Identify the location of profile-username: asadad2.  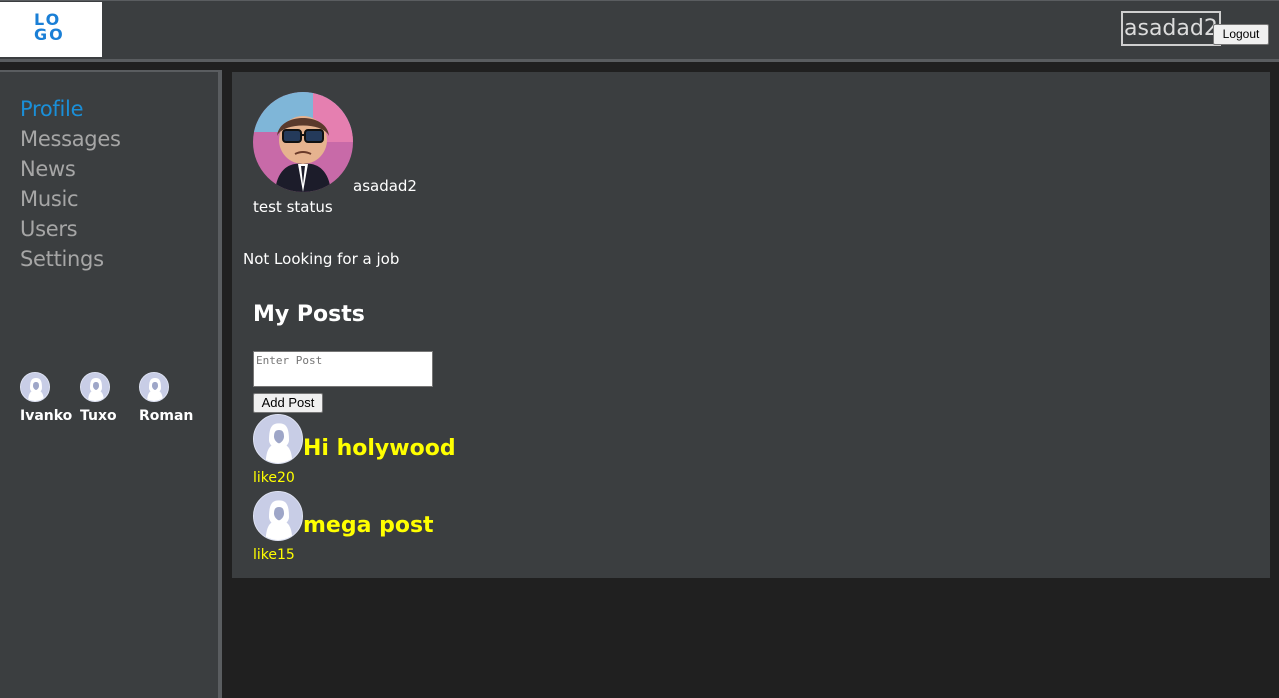
(385, 186).